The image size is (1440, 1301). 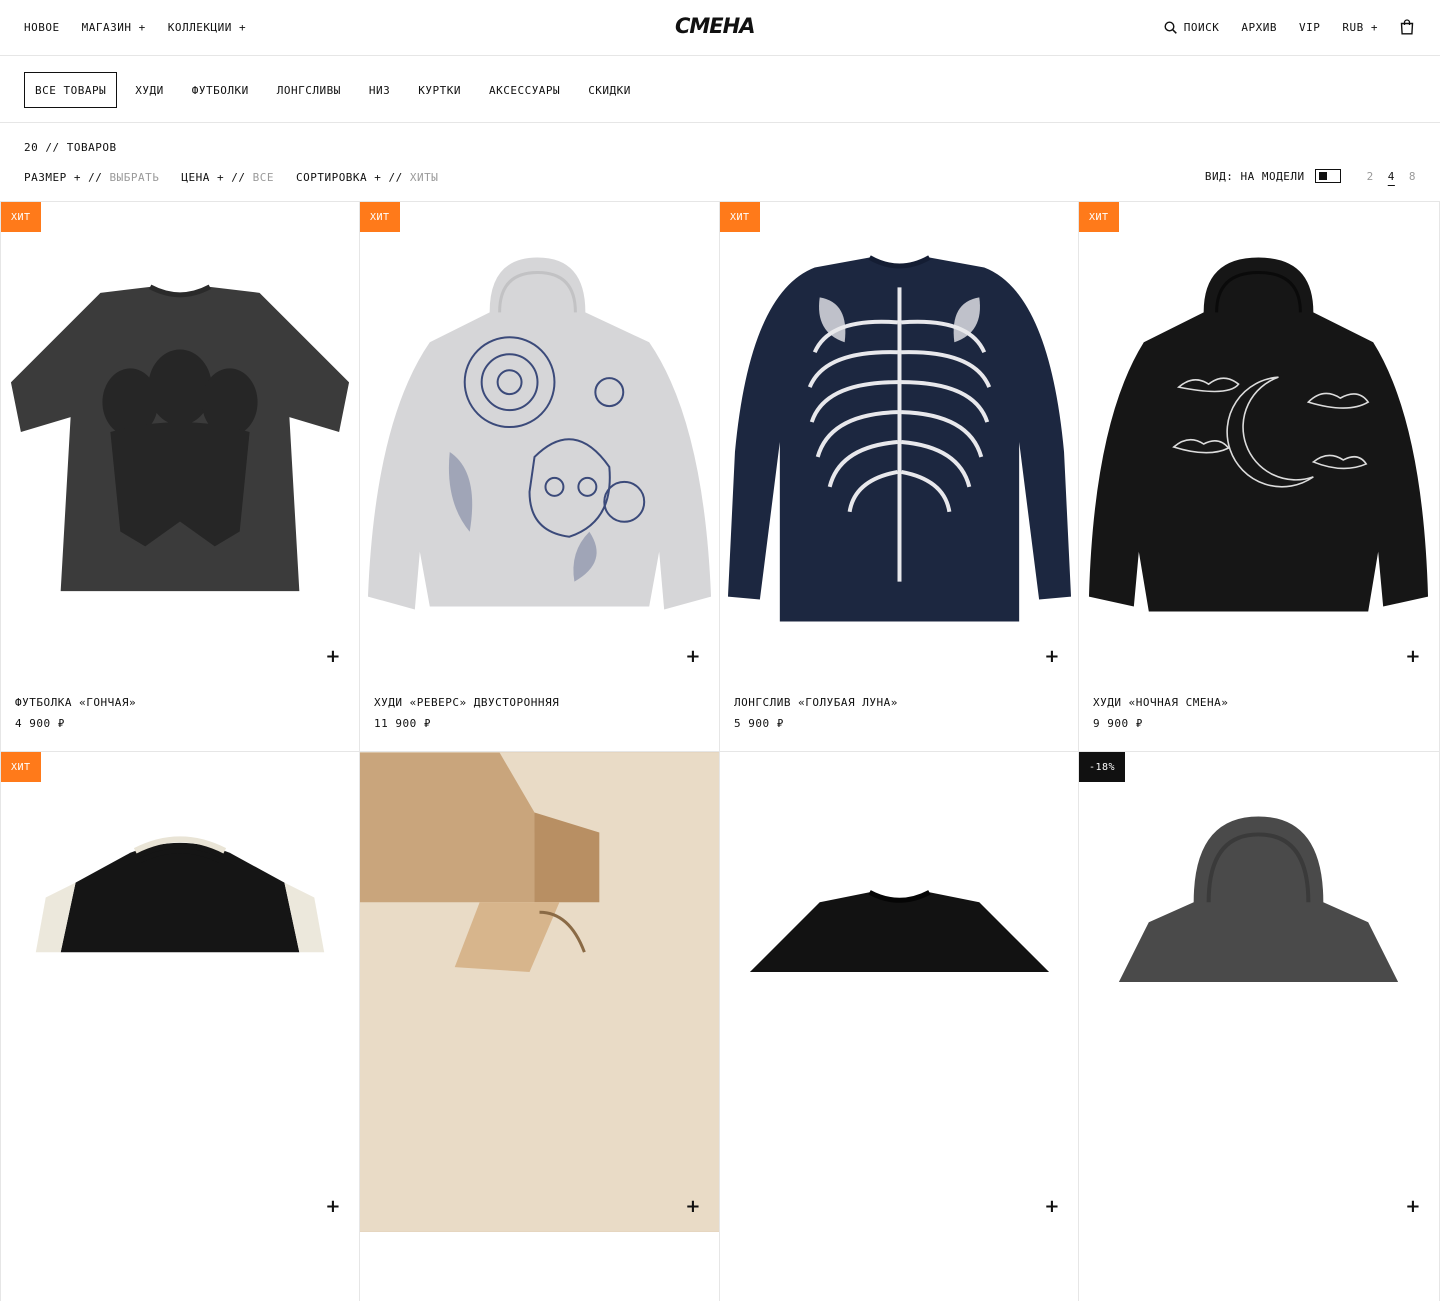 What do you see at coordinates (1360, 27) in the screenshot?
I see `currency-selector: RUB +` at bounding box center [1360, 27].